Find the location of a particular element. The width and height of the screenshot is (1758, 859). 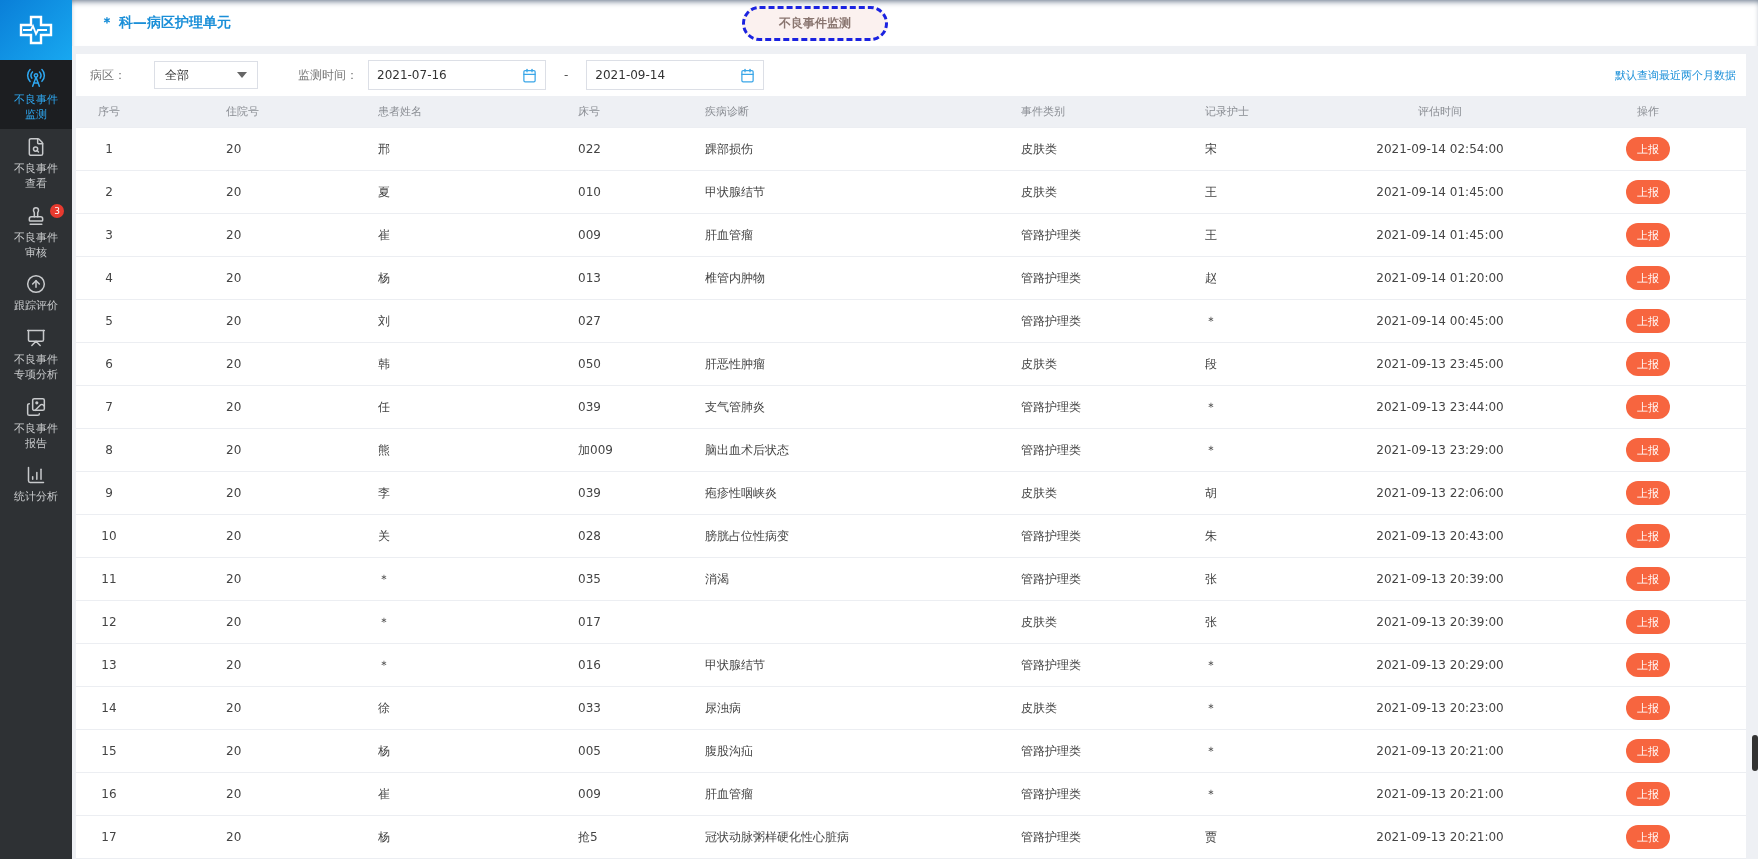

bed-number: 009 is located at coordinates (589, 794).